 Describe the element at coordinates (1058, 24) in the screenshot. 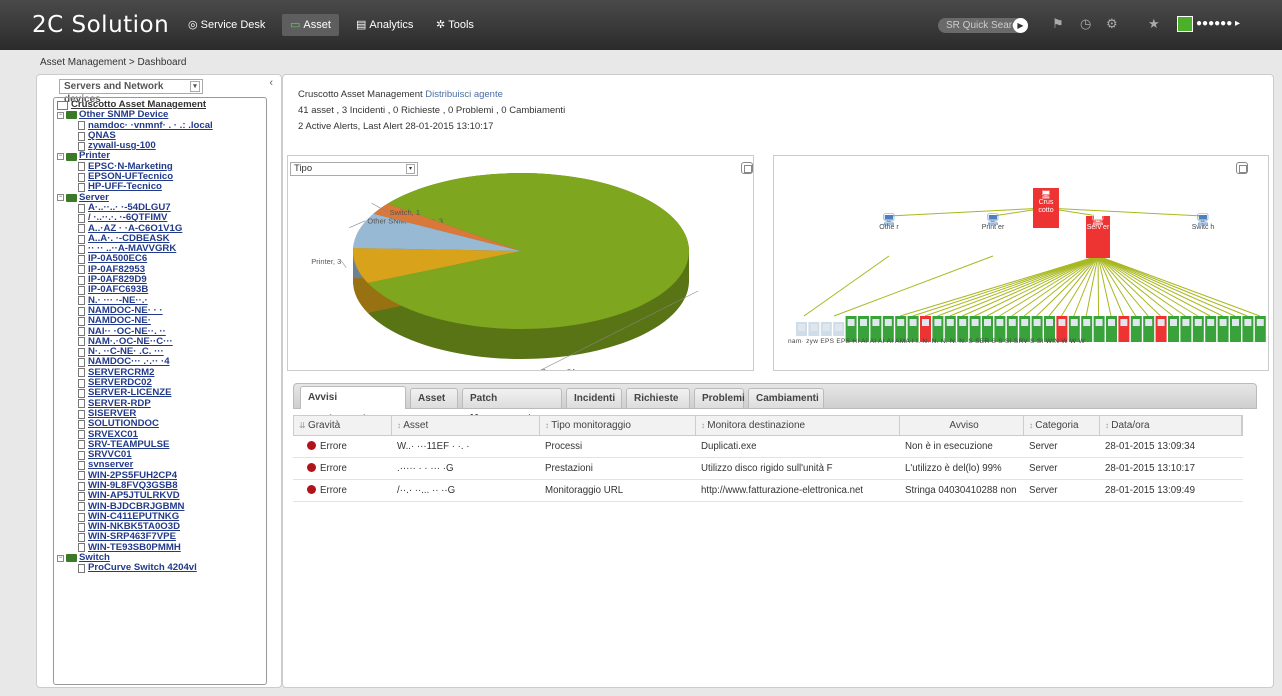

I see `flag-icon: ⚑` at that location.